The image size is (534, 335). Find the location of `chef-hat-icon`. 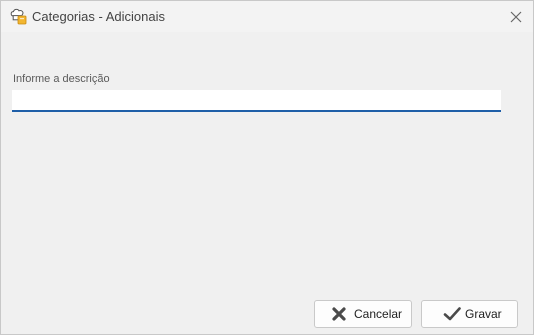

chef-hat-icon is located at coordinates (18, 16).